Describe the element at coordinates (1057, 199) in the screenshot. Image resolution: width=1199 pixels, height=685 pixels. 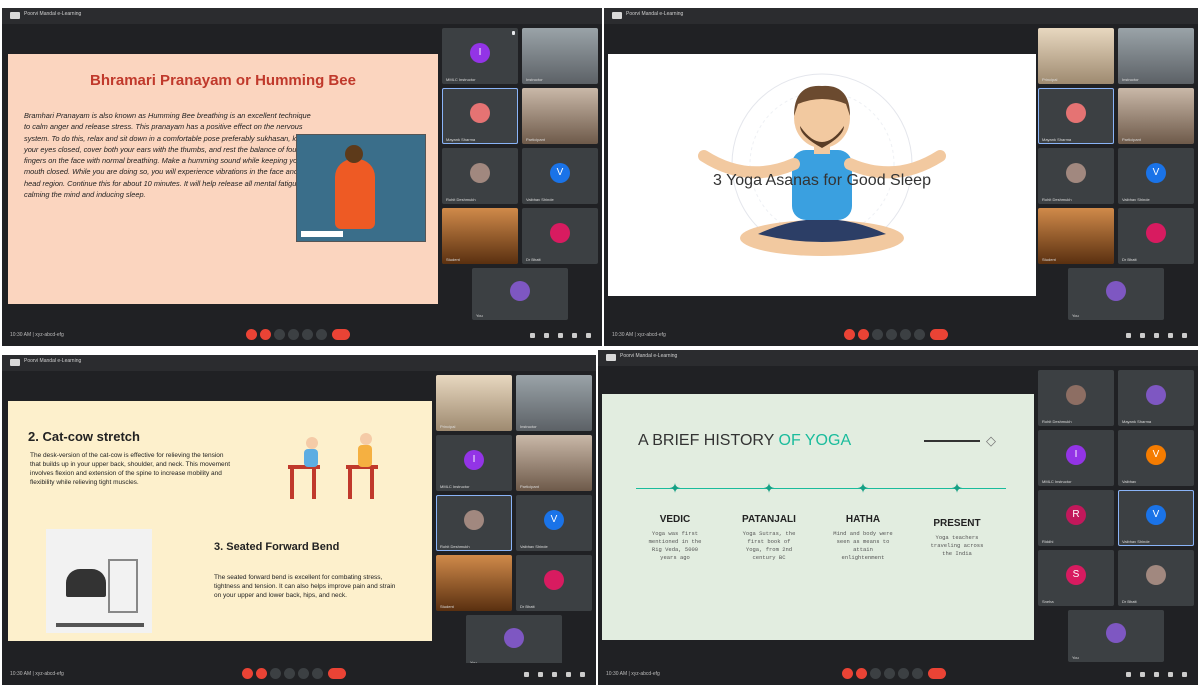
I see `participant-name: Rohit Deshmukh` at that location.